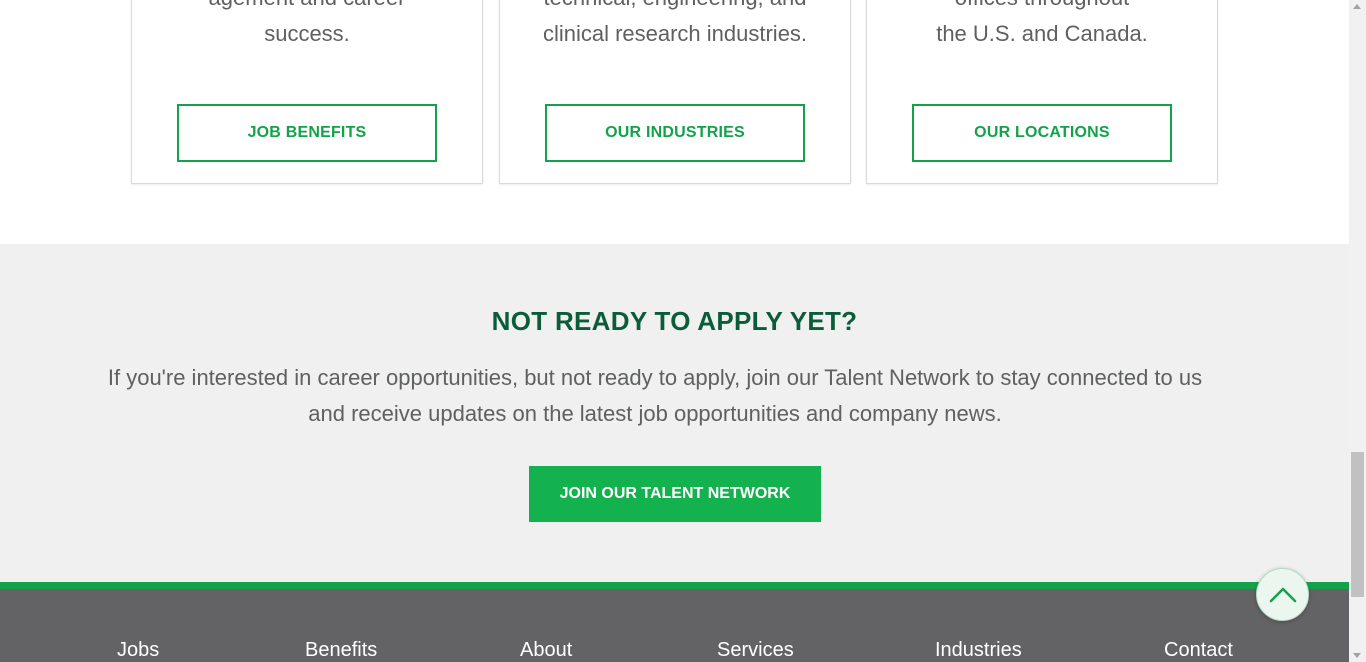 The image size is (1366, 662). What do you see at coordinates (1357, 331) in the screenshot?
I see `vertical-scrollbar` at bounding box center [1357, 331].